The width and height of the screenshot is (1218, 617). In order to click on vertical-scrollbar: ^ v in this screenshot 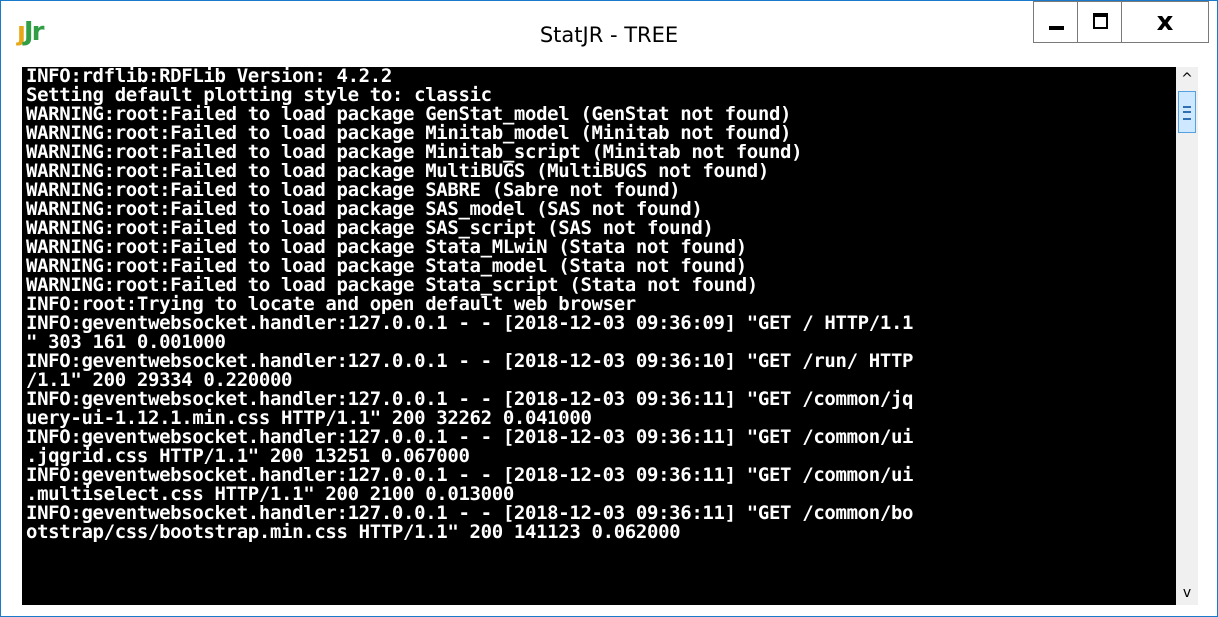, I will do `click(1187, 336)`.